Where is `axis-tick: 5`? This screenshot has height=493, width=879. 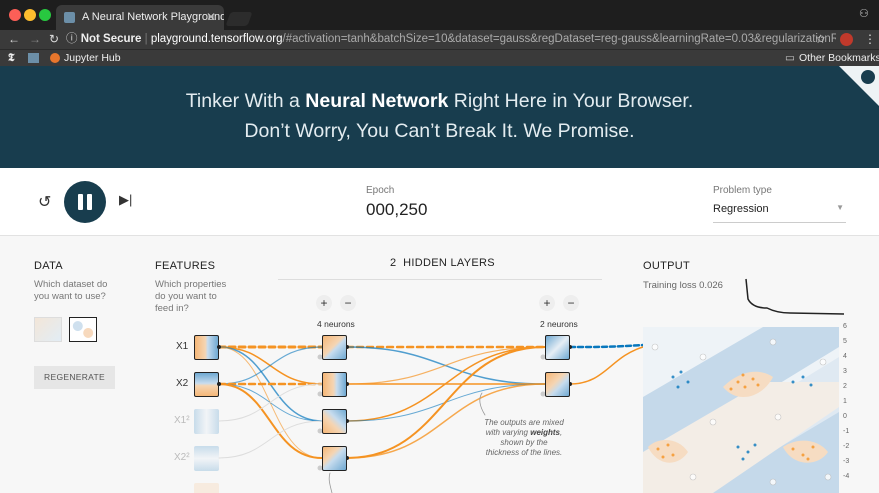
axis-tick: 5 is located at coordinates (845, 341).